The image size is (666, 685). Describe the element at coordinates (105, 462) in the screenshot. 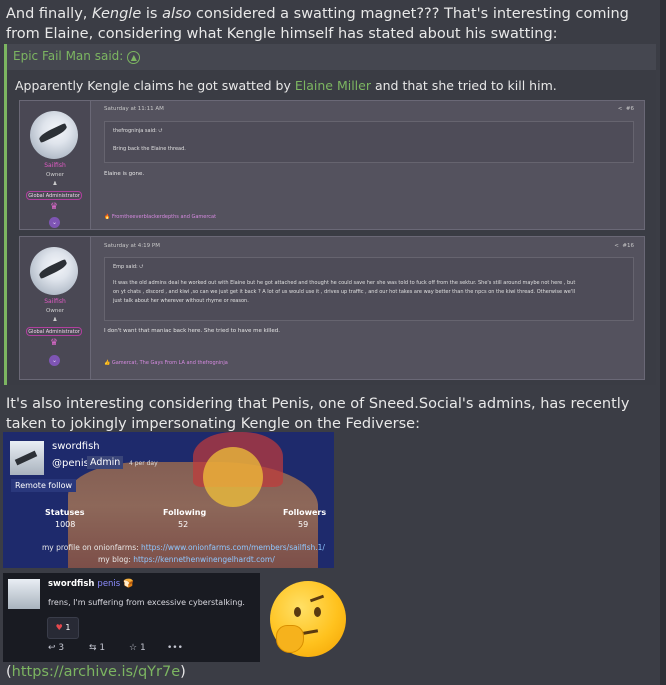

I see `admin-badge: Admin` at that location.